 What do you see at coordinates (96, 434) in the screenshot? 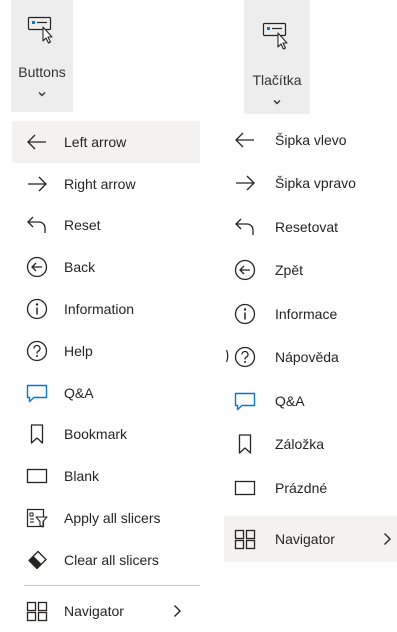
I see `menu-item-label: Bookmark` at bounding box center [96, 434].